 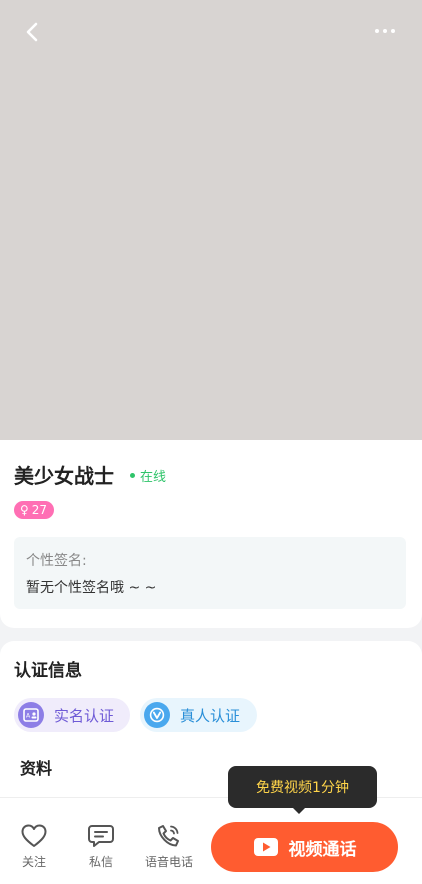 I want to click on real-person-verification-badge: 真人认证, so click(x=198, y=715).